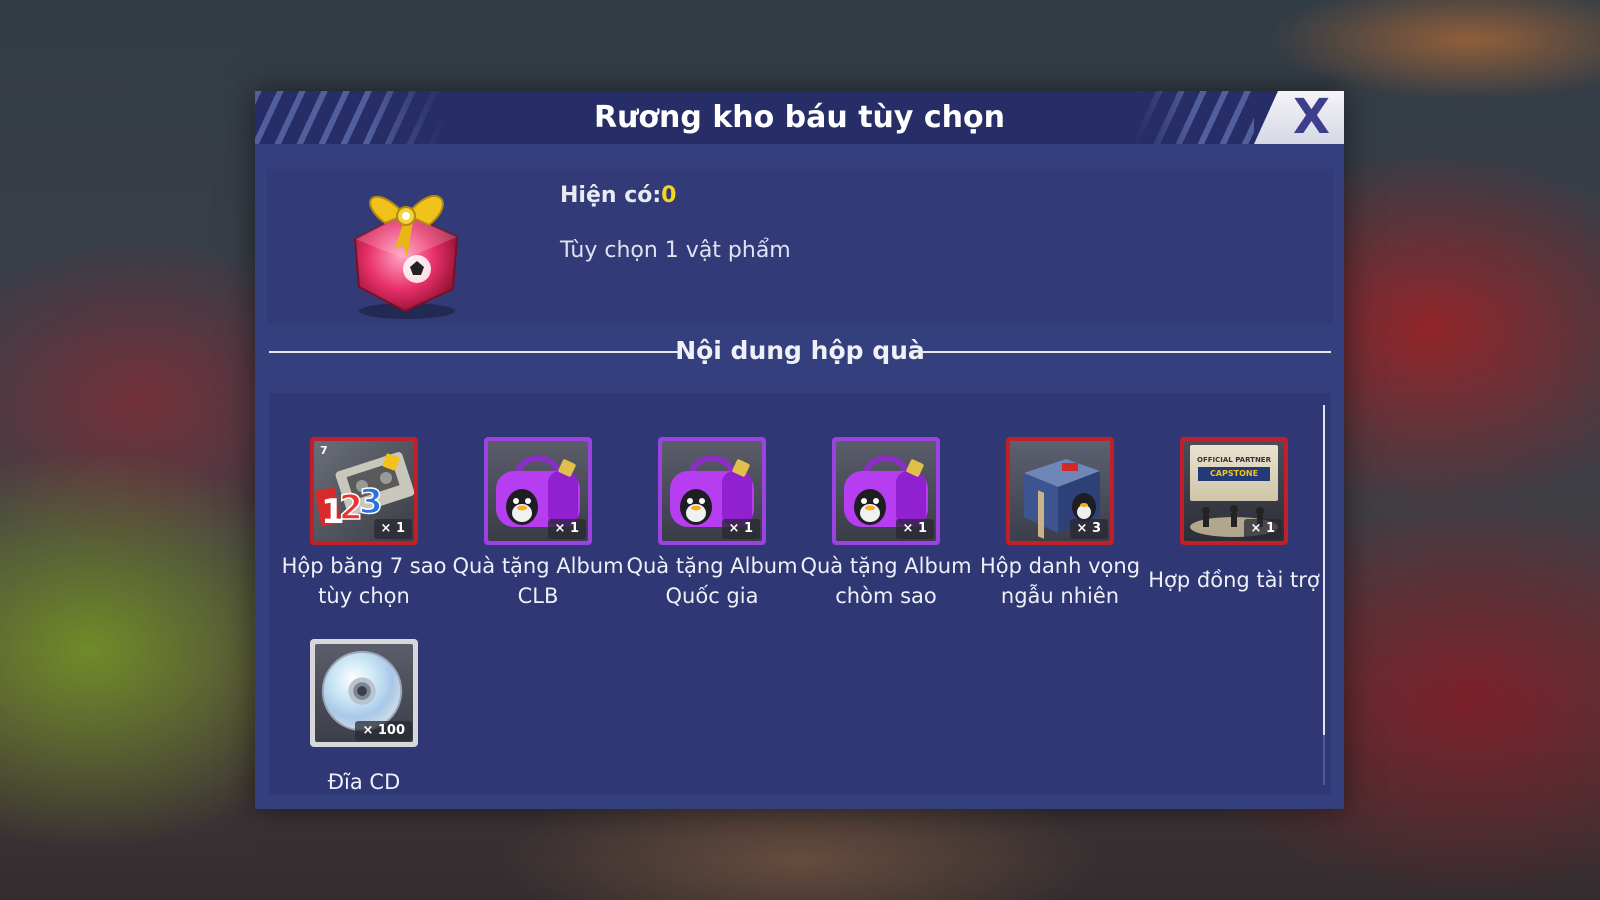  What do you see at coordinates (364, 596) in the screenshot?
I see `item-label-line2: tùy chọn` at bounding box center [364, 596].